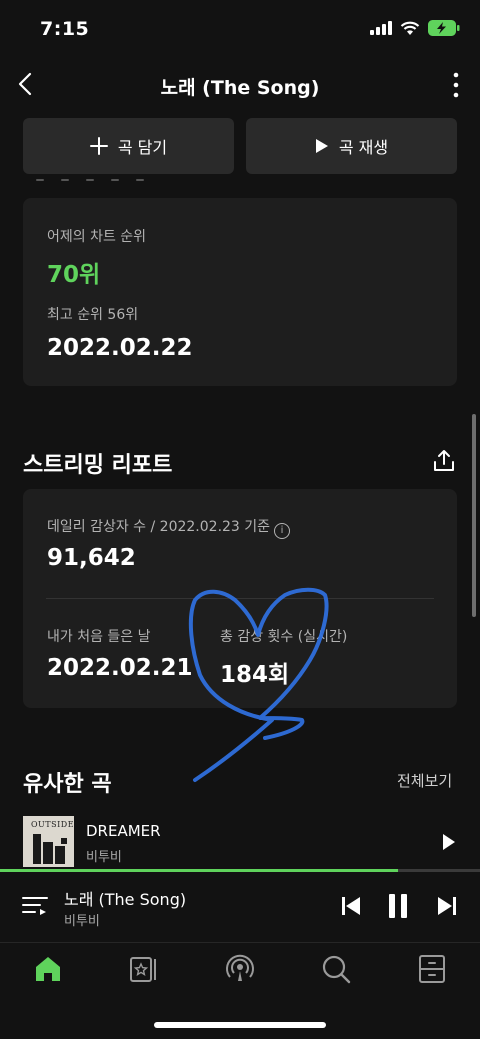 The width and height of the screenshot is (480, 1039). I want to click on pager-dots, so click(90, 180).